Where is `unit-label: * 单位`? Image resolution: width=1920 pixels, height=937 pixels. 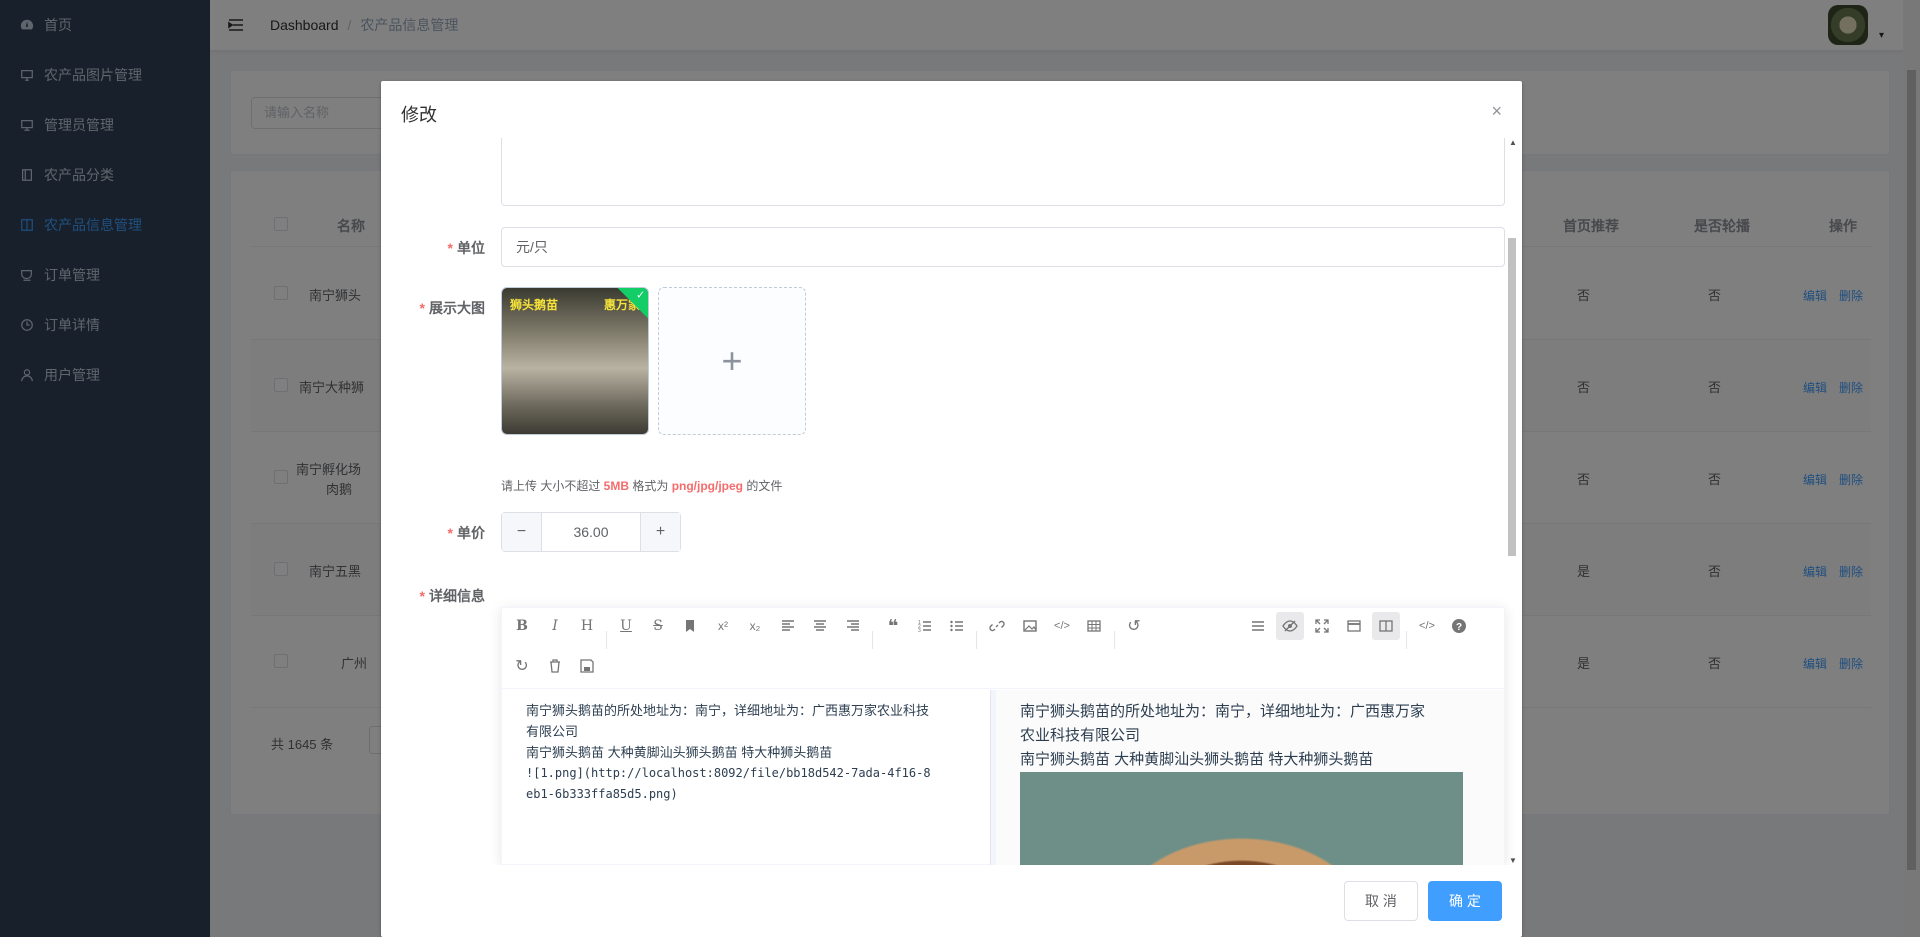
unit-label: * 单位 is located at coordinates (466, 248).